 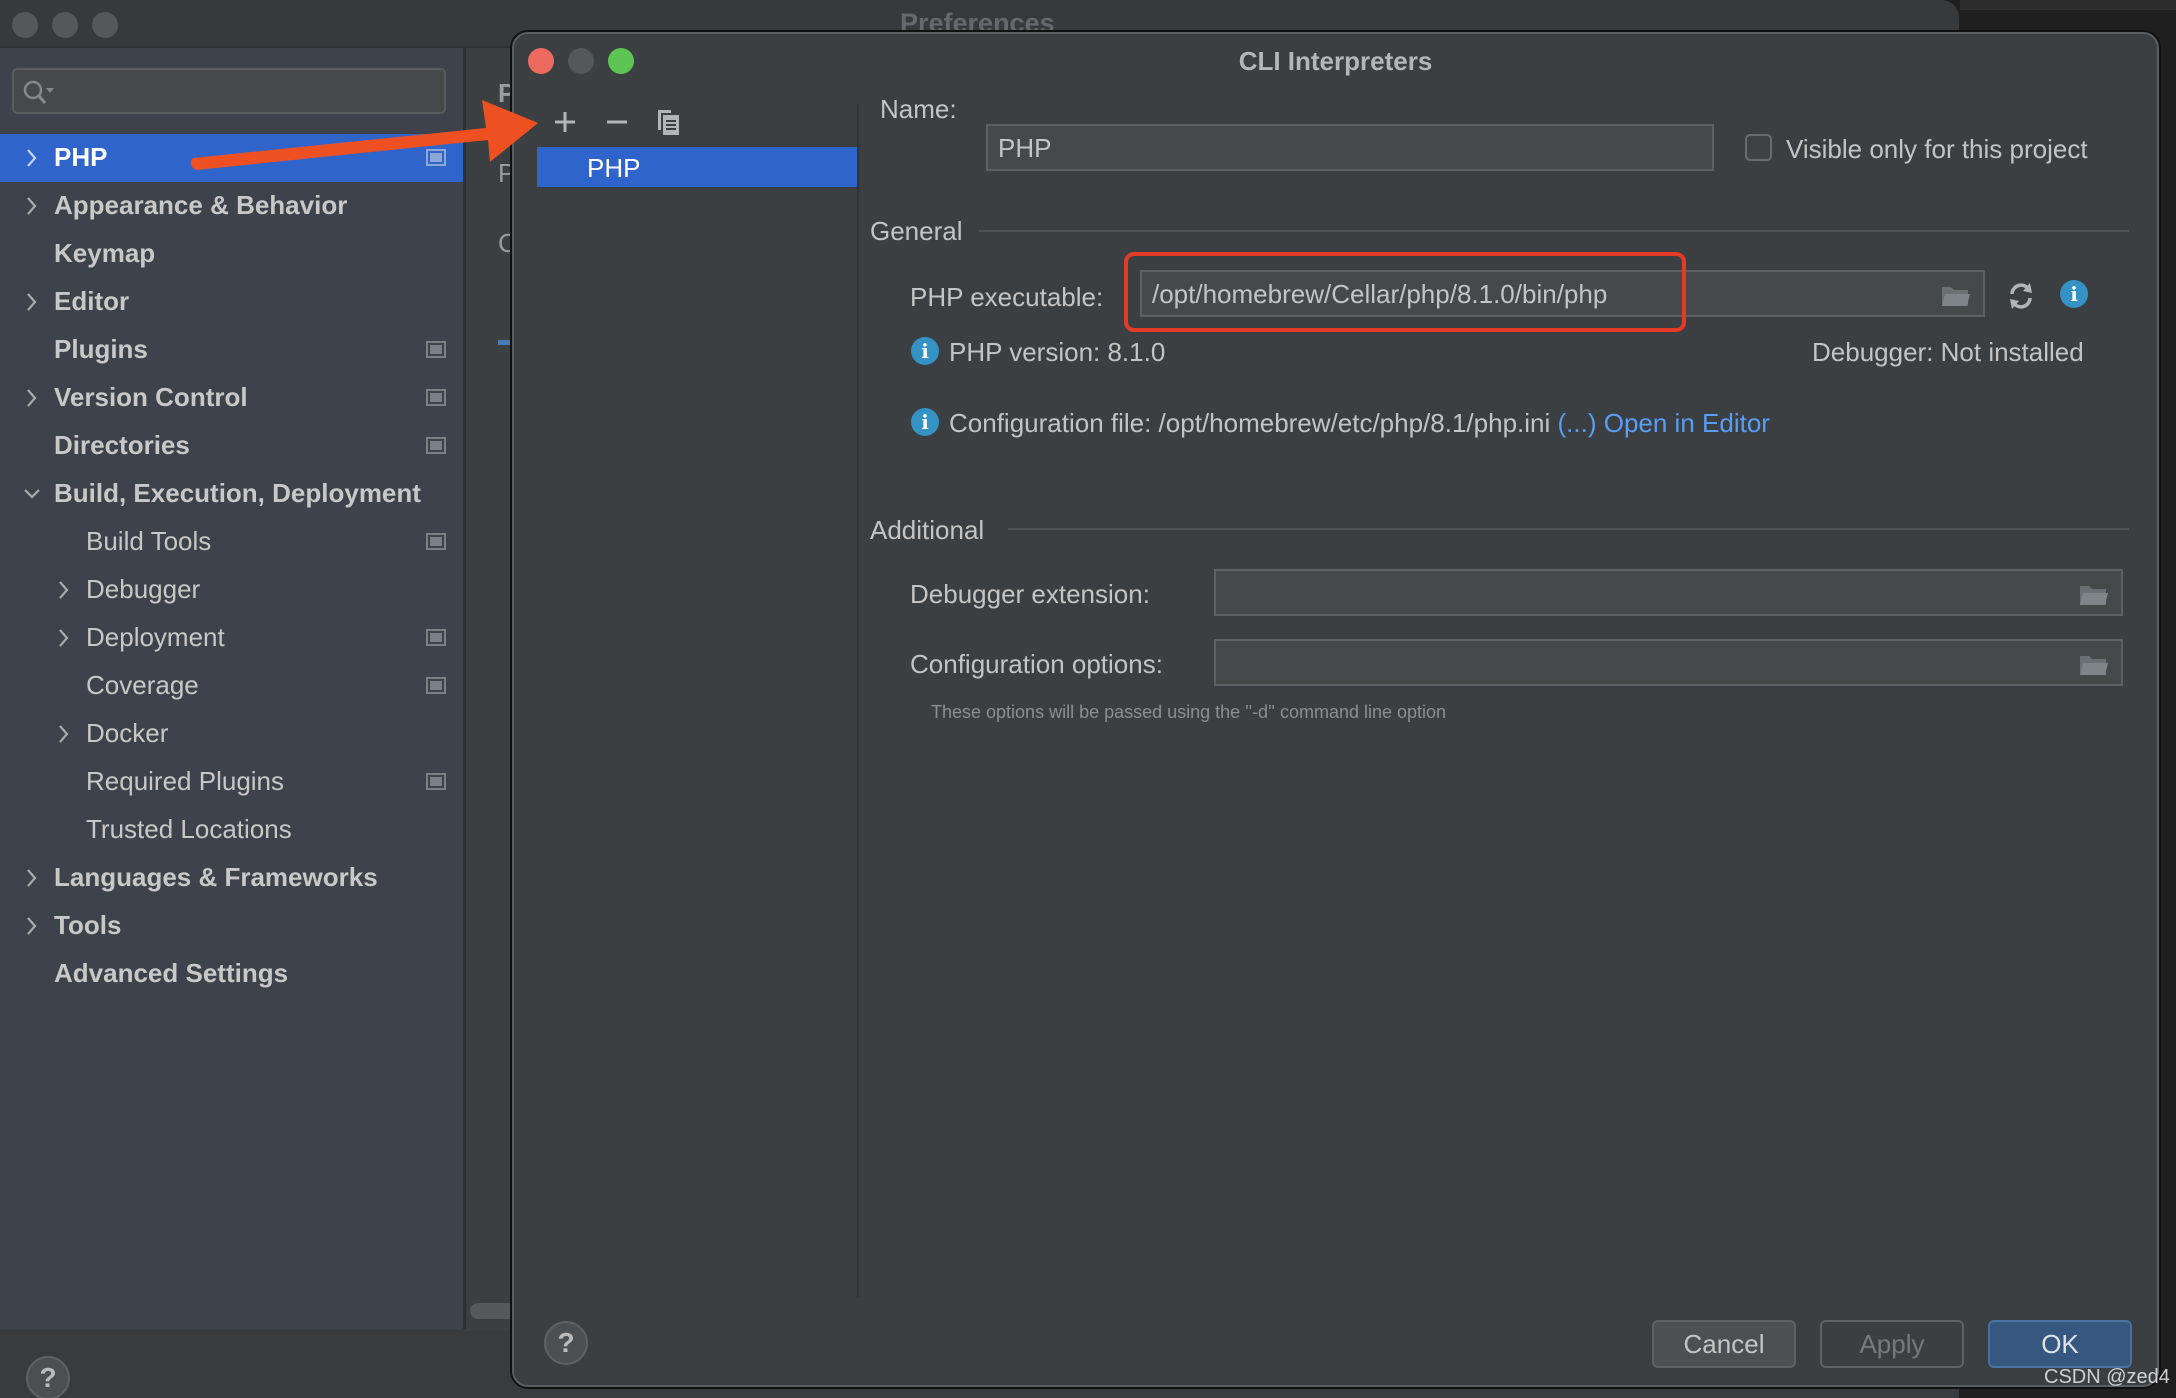 I want to click on dialog-title: CLI Interpreters, so click(x=1335, y=61).